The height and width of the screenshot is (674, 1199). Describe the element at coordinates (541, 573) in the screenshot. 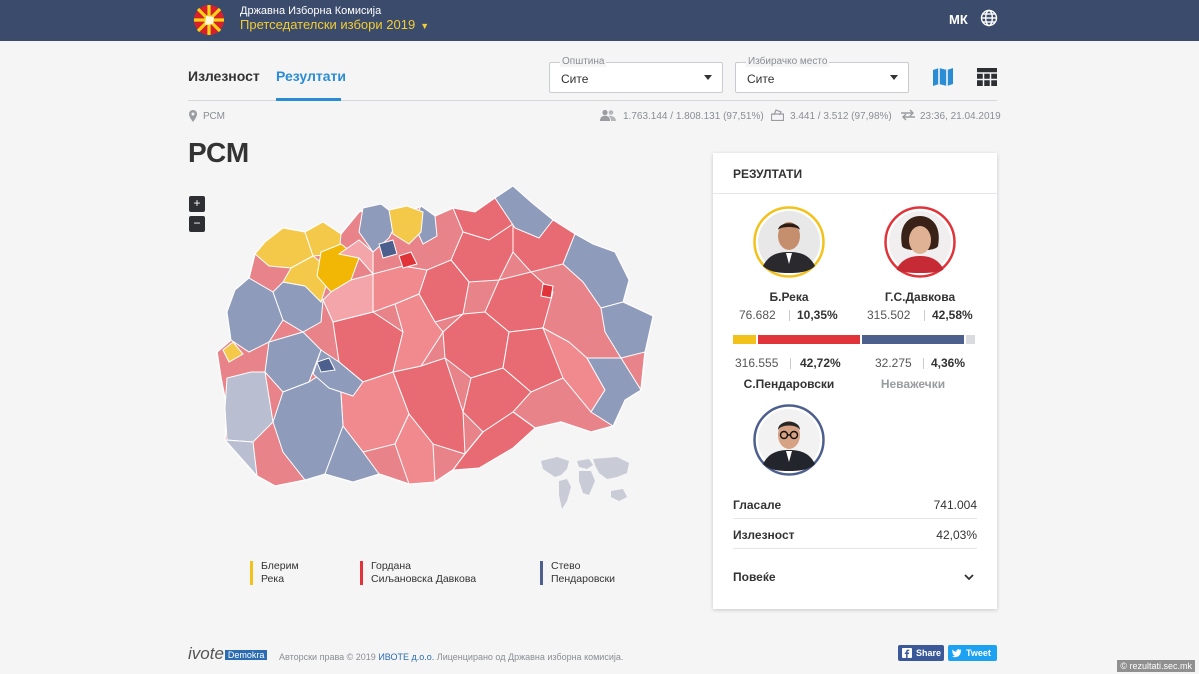

I see `legend-color-pendarovski` at that location.